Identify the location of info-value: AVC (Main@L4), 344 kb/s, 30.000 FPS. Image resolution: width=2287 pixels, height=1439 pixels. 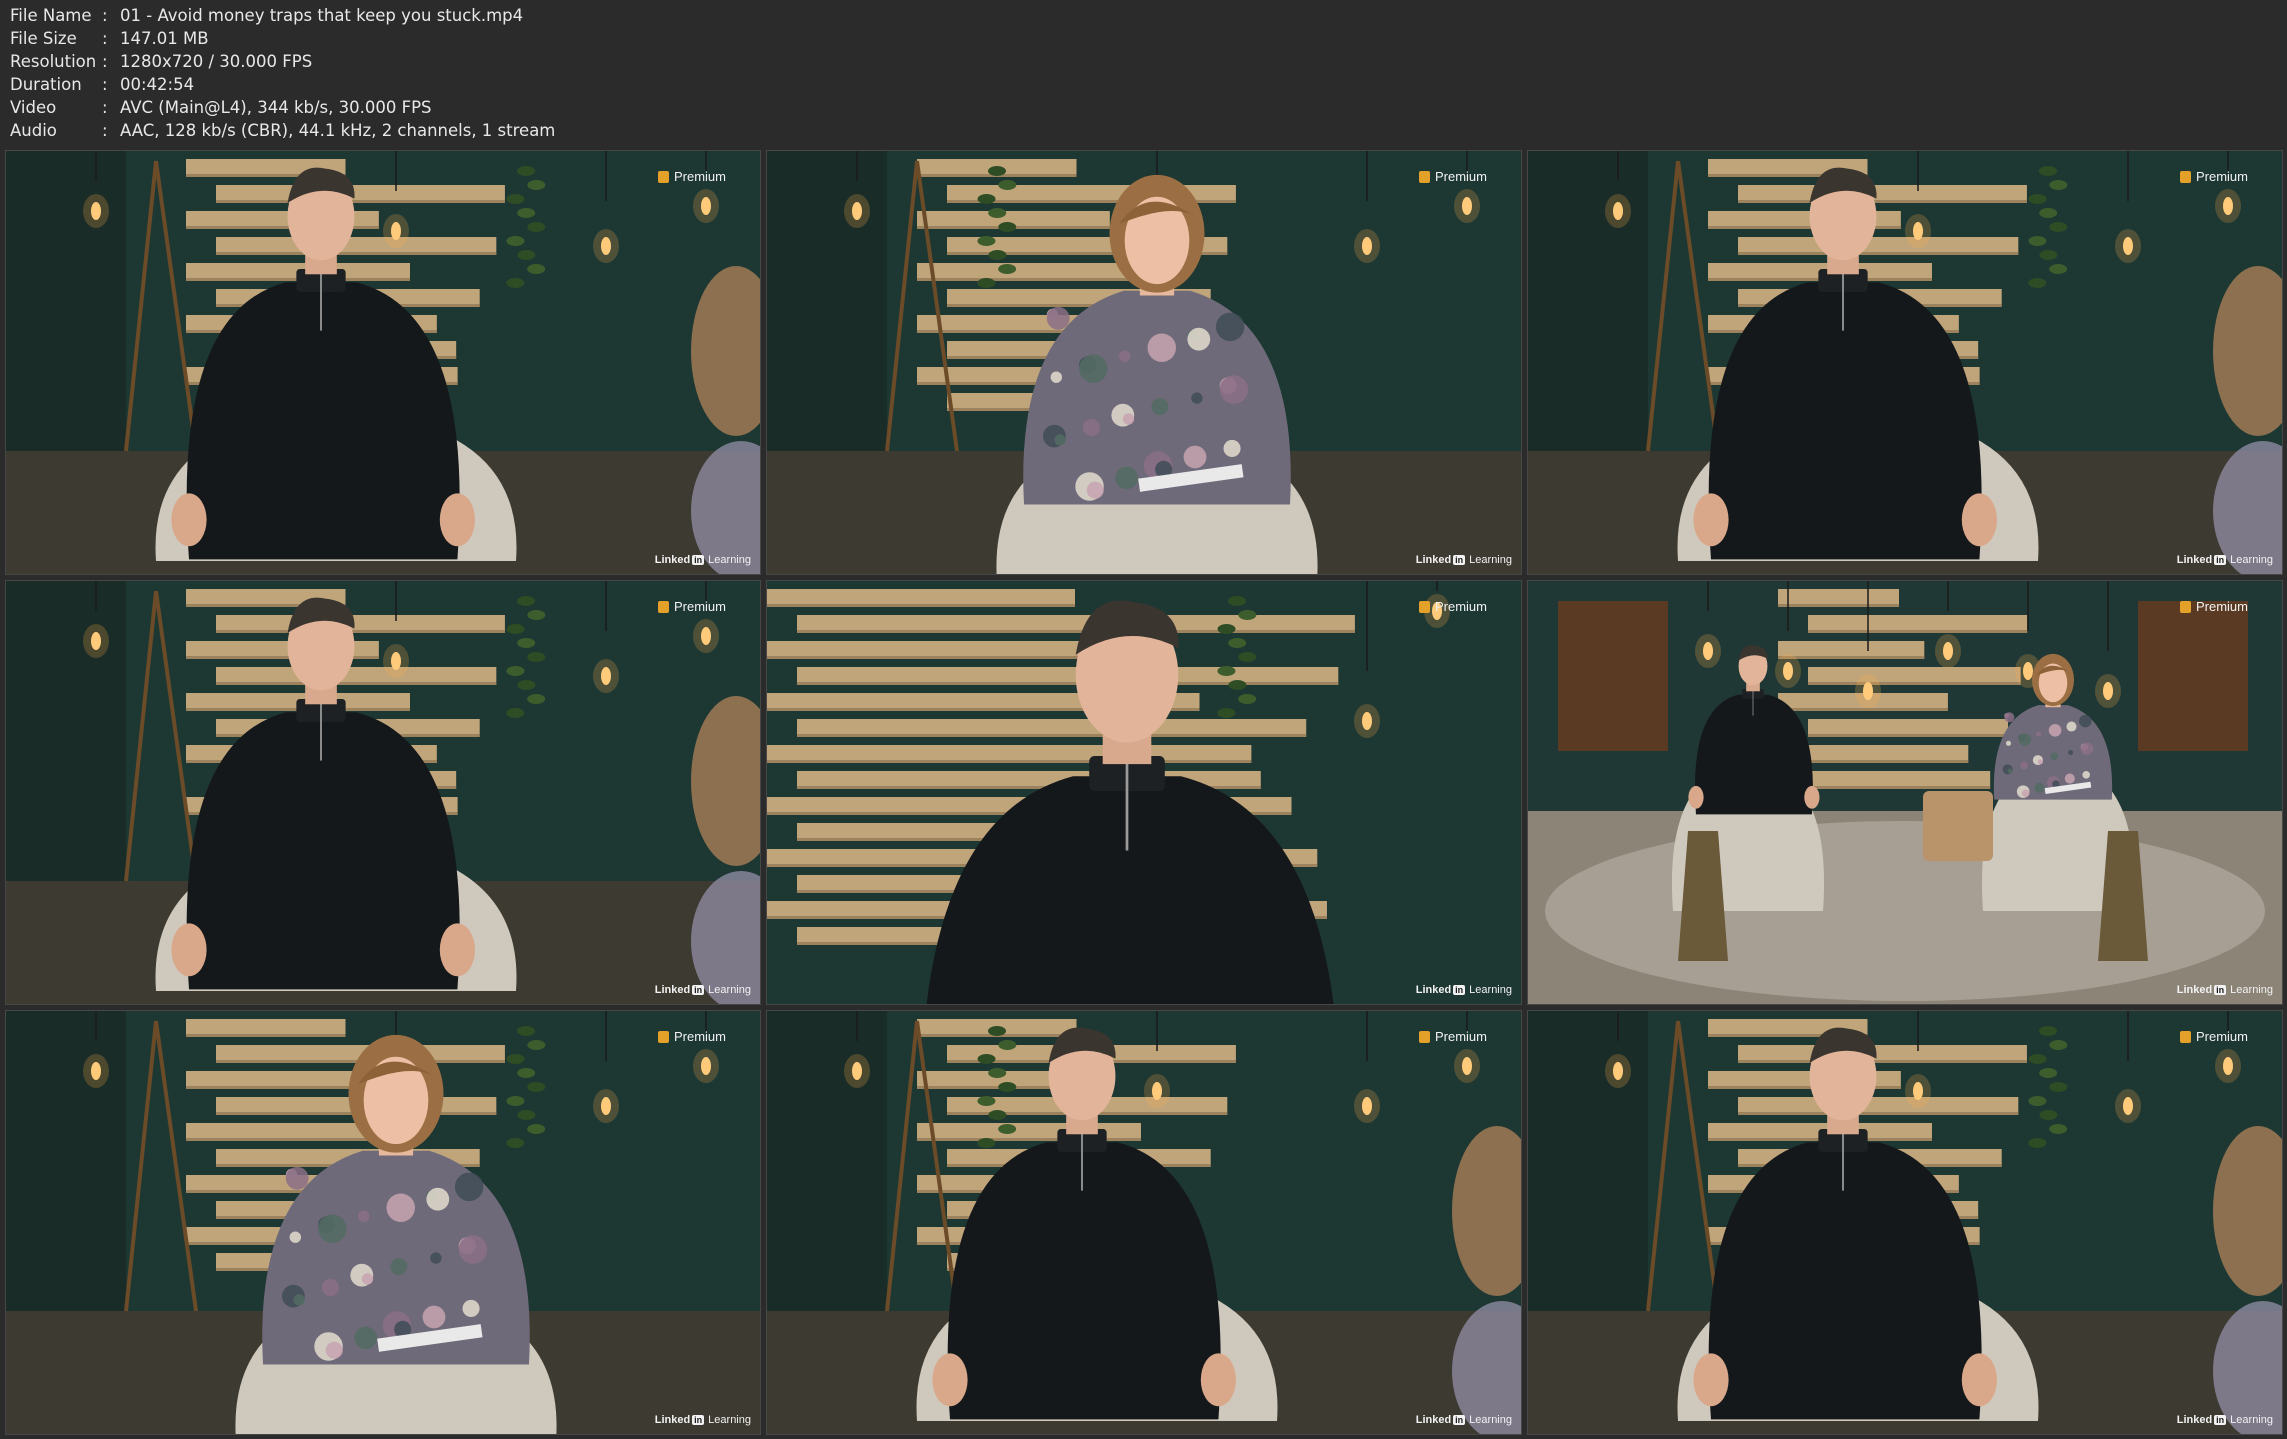
(276, 107).